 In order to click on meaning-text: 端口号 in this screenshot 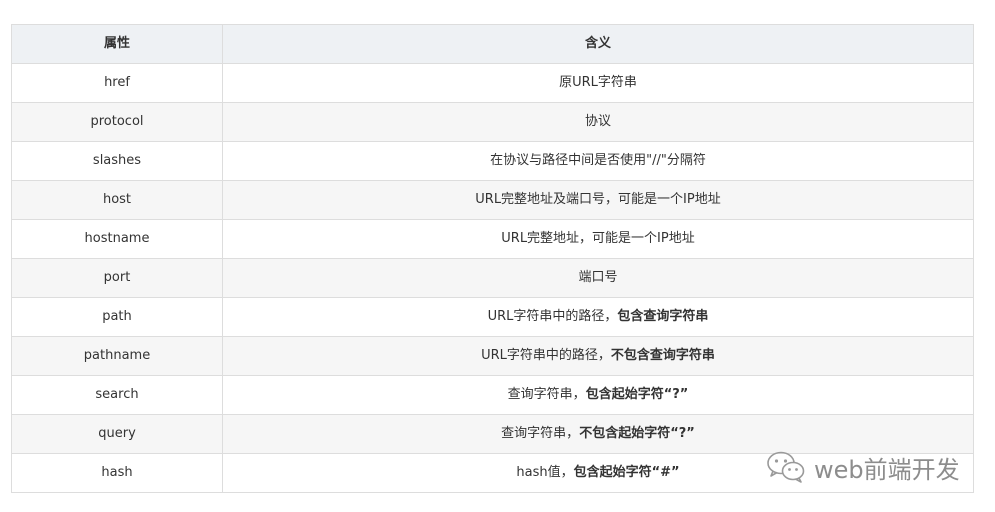, I will do `click(598, 277)`.